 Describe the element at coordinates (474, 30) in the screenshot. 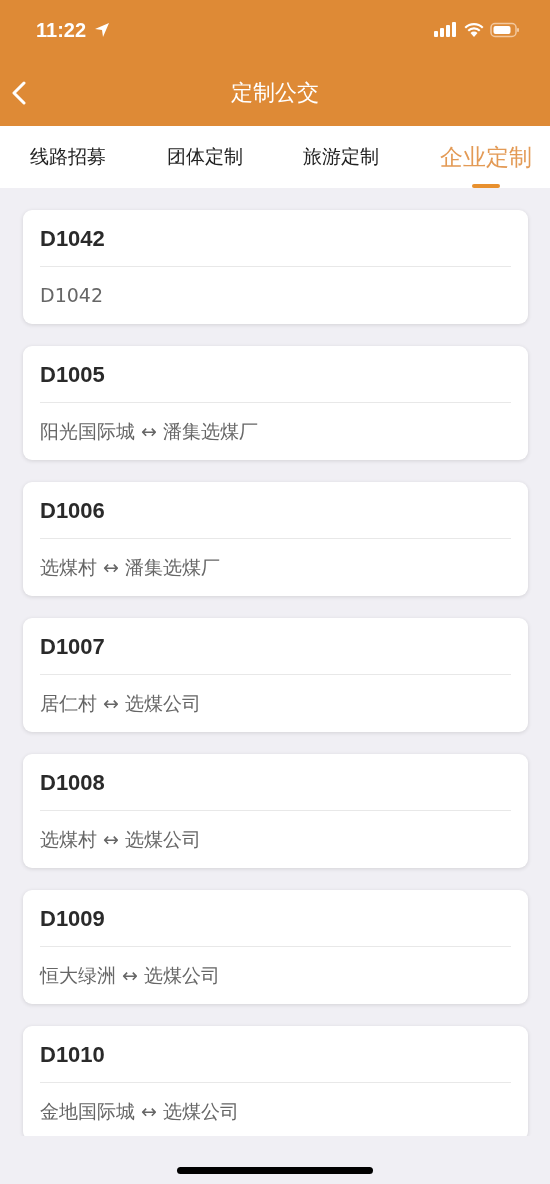

I see `wifi-icon` at that location.